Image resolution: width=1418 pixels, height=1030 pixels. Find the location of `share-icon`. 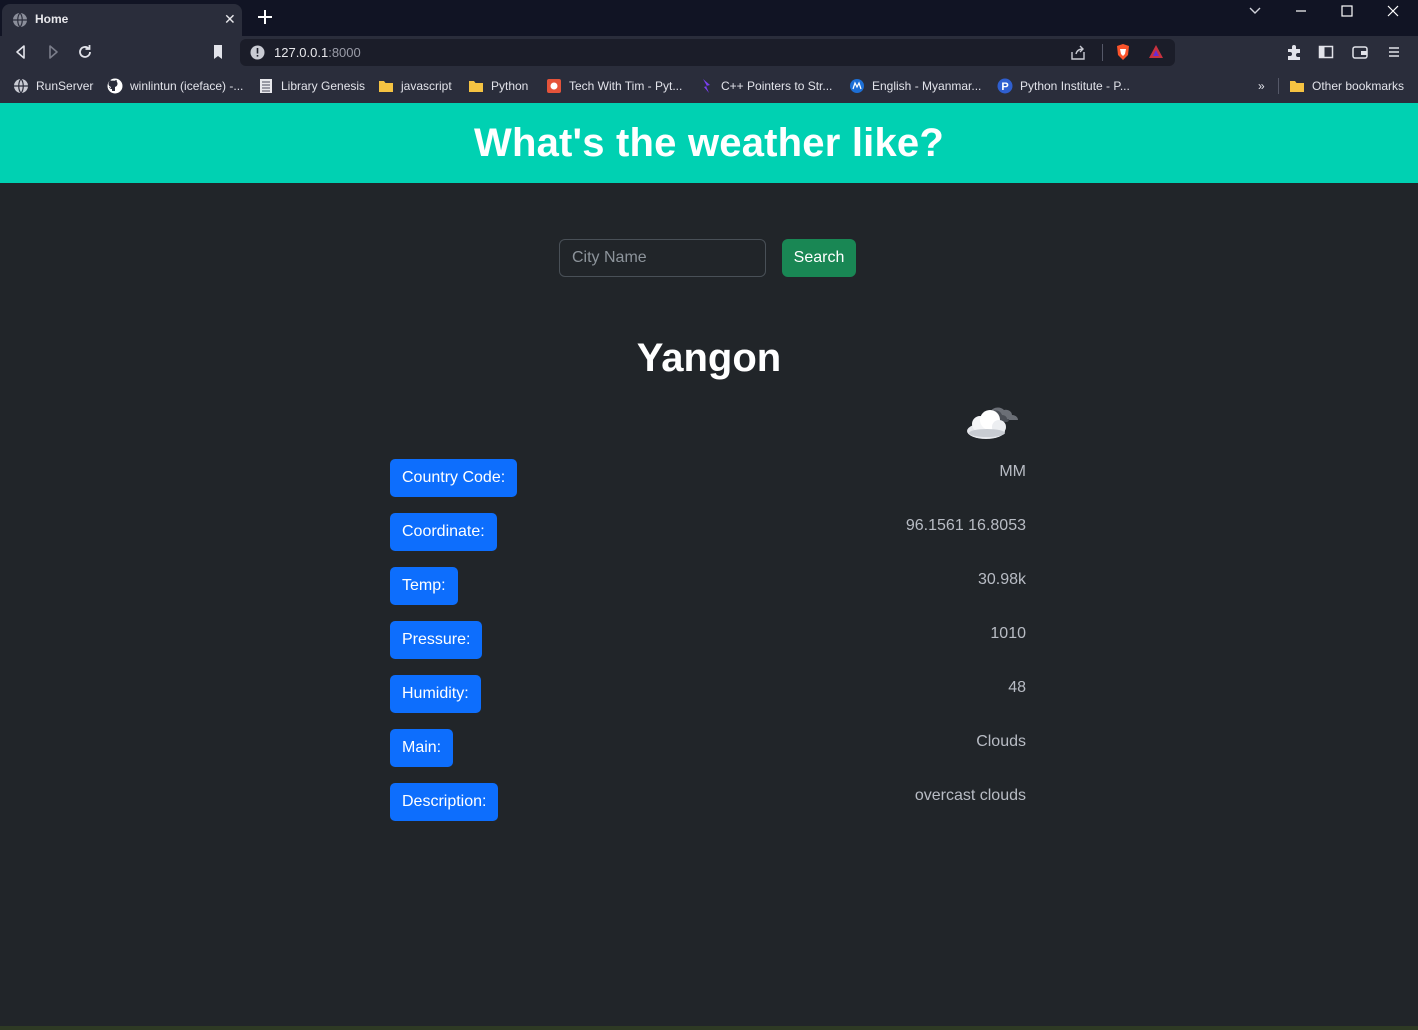

share-icon is located at coordinates (1078, 53).